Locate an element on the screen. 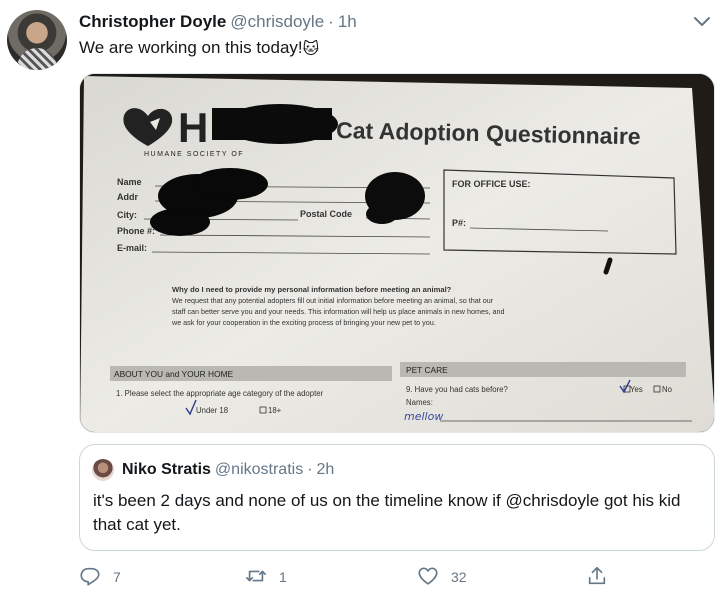  like-button: 32 is located at coordinates (442, 577).